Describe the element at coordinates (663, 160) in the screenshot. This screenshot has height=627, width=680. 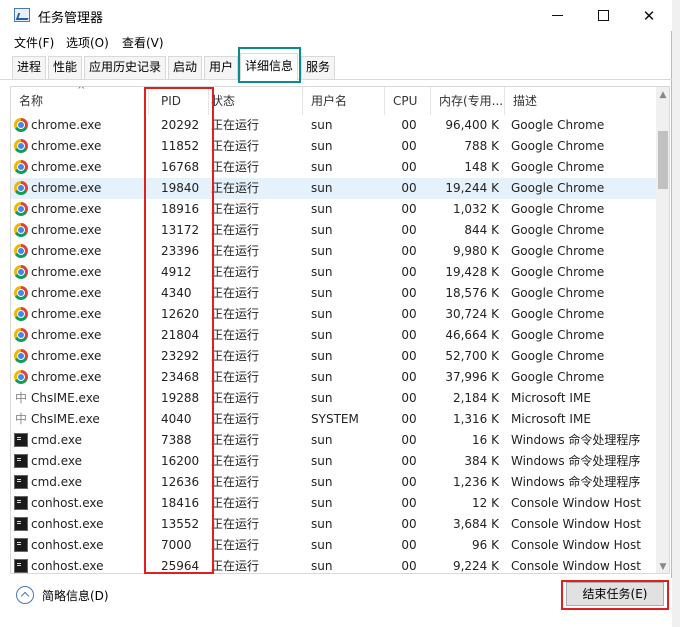
I see `scroll-thumb` at that location.